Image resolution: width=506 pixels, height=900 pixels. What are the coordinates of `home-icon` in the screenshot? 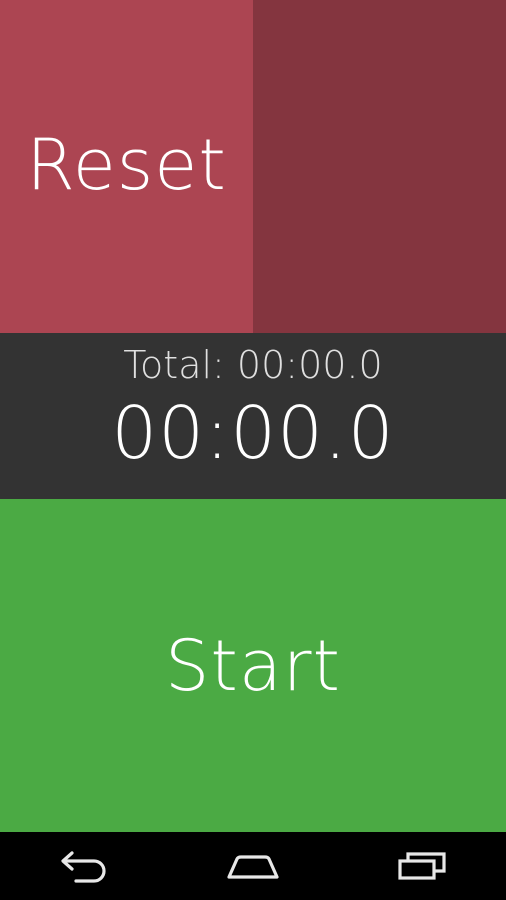 It's located at (253, 867).